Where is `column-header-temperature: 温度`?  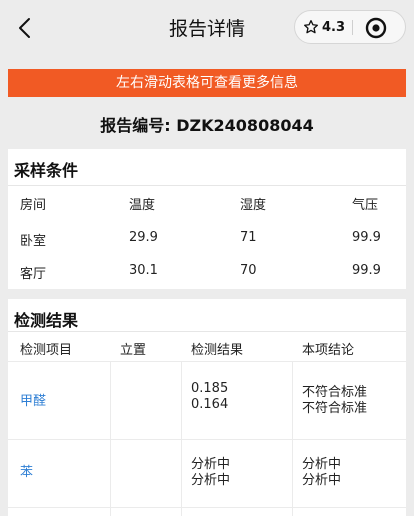
column-header-temperature: 温度 is located at coordinates (142, 205).